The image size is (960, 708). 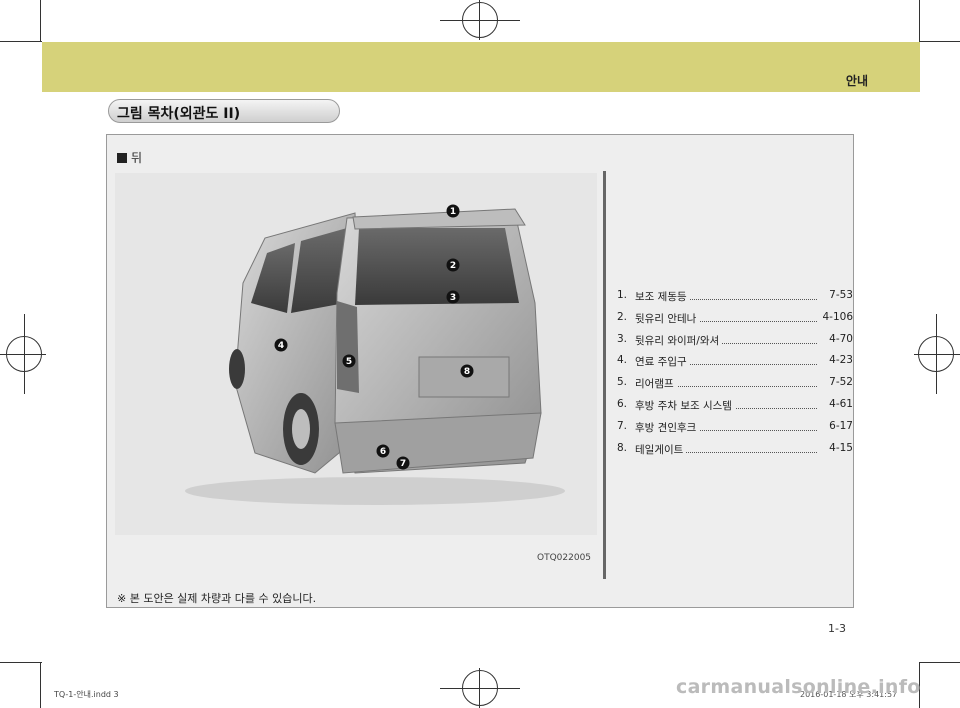 I want to click on section-heading: 뒤, so click(x=129, y=157).